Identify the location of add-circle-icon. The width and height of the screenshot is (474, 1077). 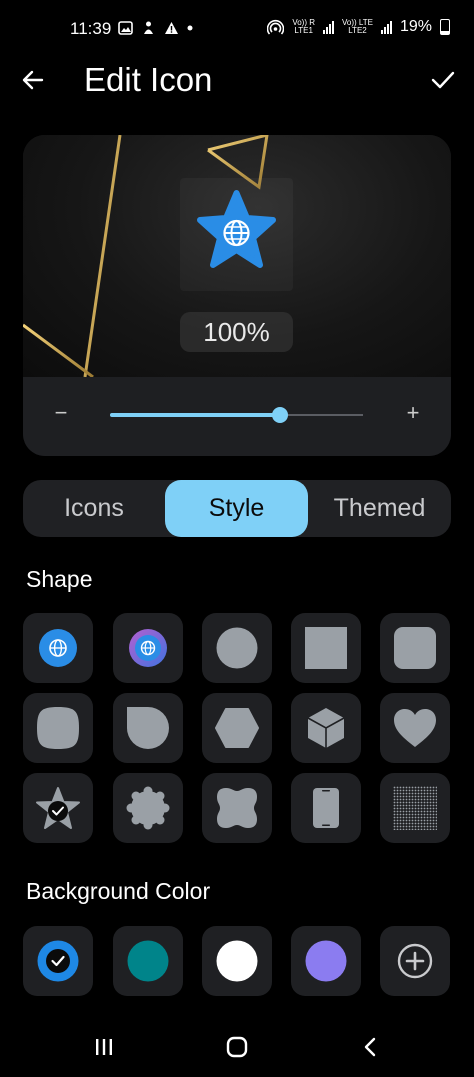
(415, 961).